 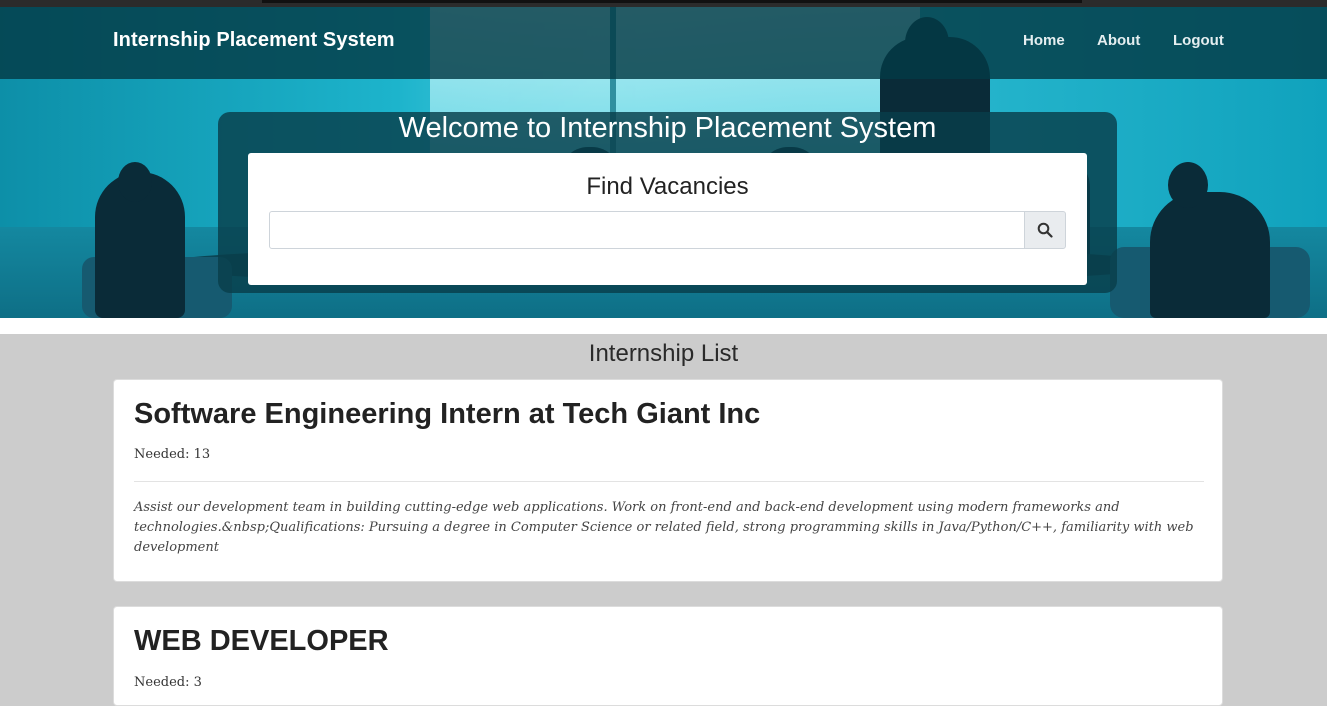 I want to click on search-card: Find Vacancies, so click(x=667, y=219).